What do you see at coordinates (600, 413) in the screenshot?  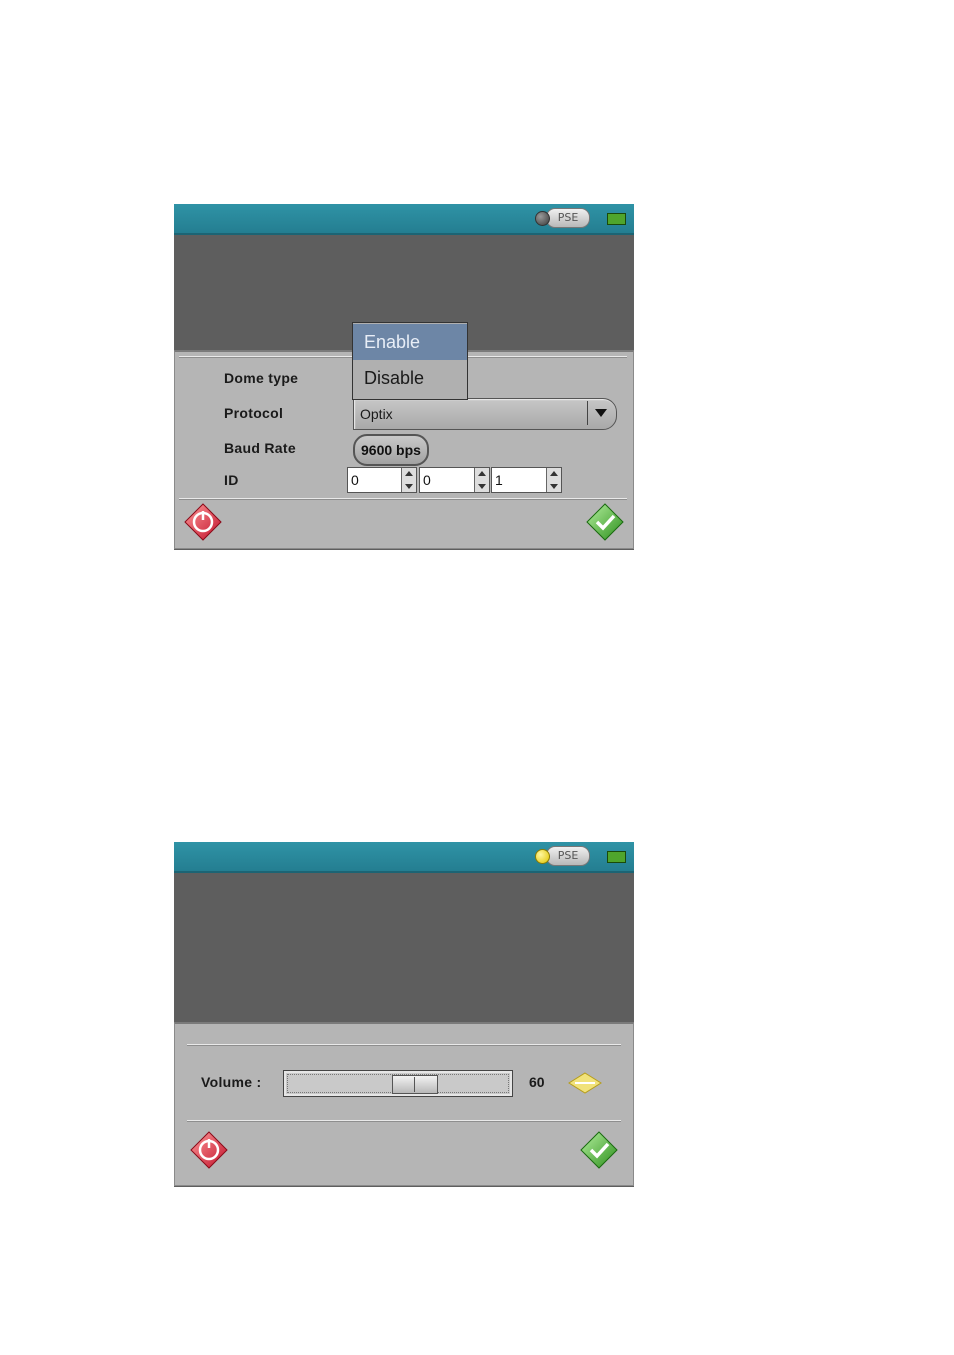 I see `chevron-down-icon` at bounding box center [600, 413].